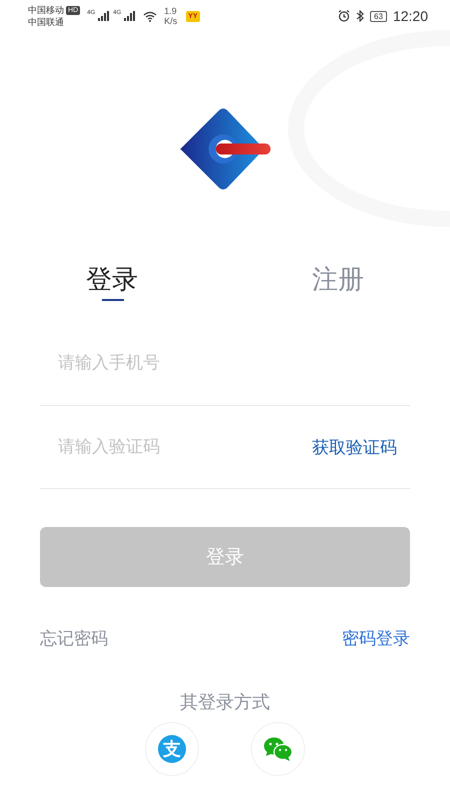 This screenshot has height=800, width=450. I want to click on get-code-link: 获取验证码, so click(361, 447).